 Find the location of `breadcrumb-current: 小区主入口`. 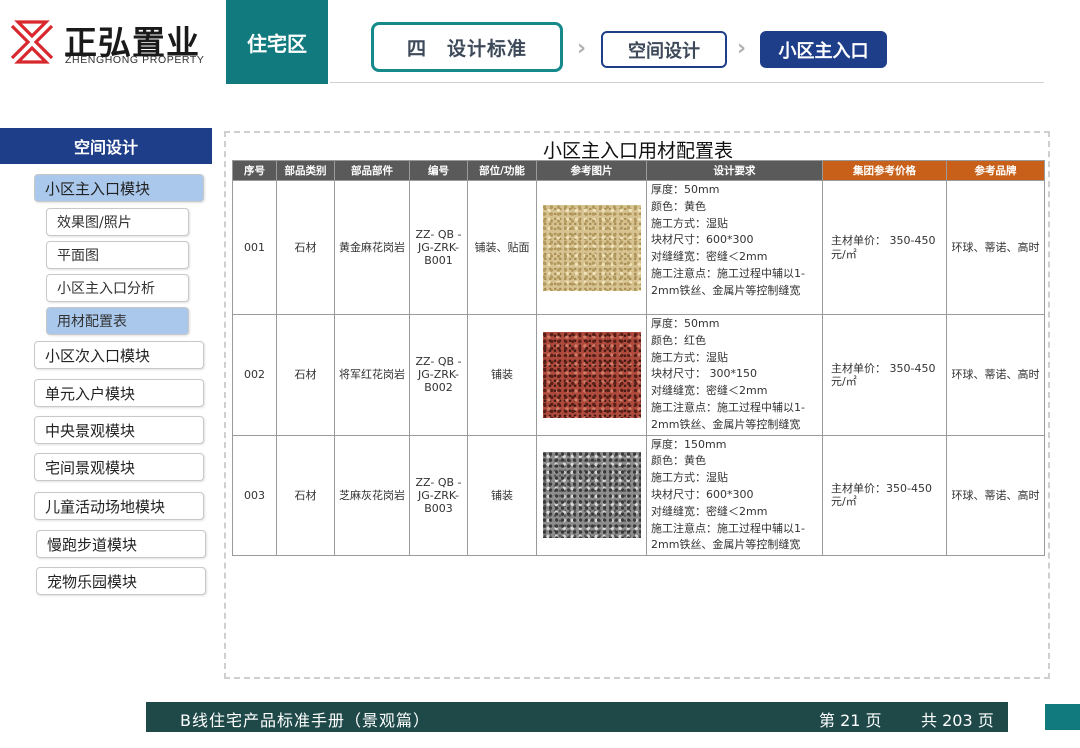

breadcrumb-current: 小区主入口 is located at coordinates (823, 49).